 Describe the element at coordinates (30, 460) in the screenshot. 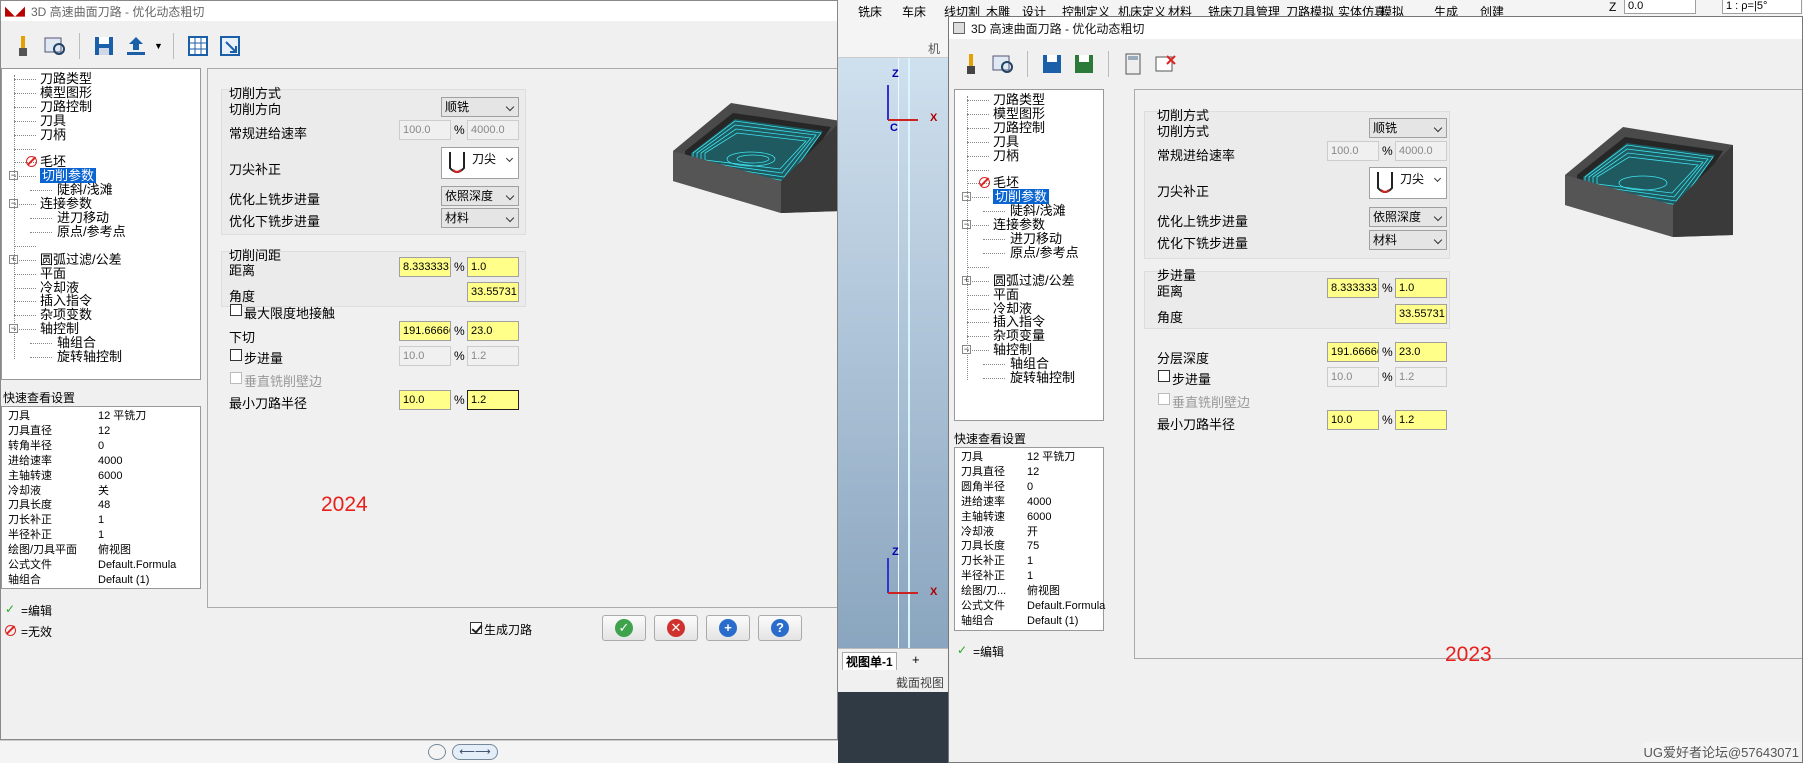

I see `quick-view-key: 进给速率` at that location.